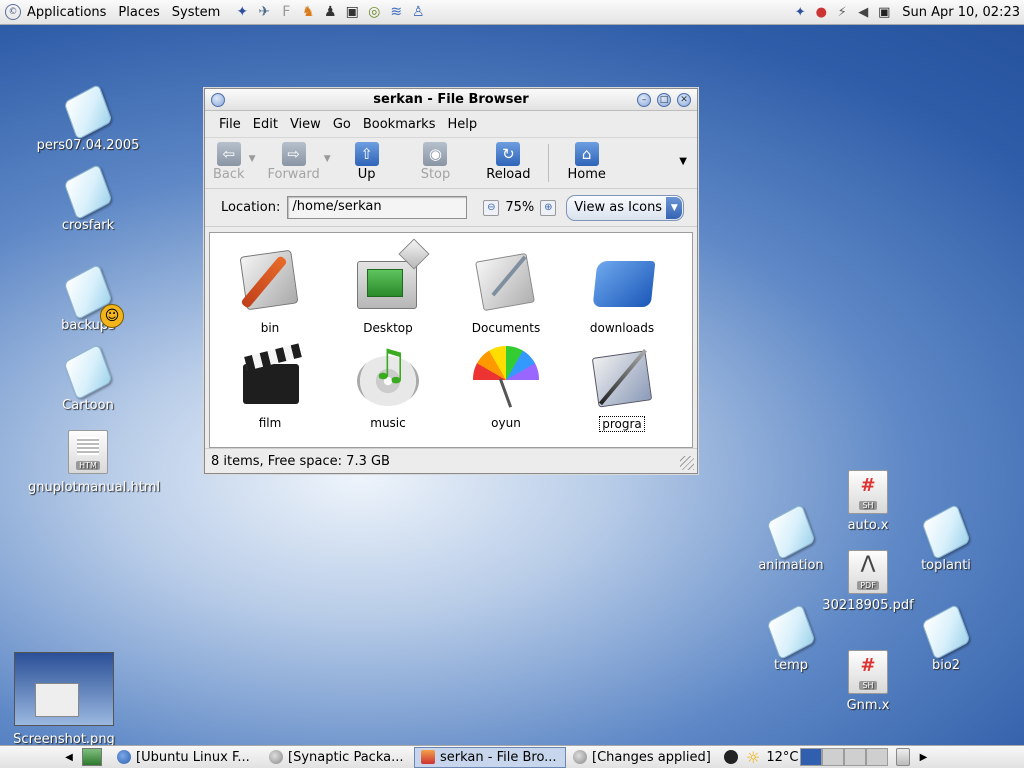  What do you see at coordinates (64, 689) in the screenshot?
I see `screenshot-thumbnail-icon` at bounding box center [64, 689].